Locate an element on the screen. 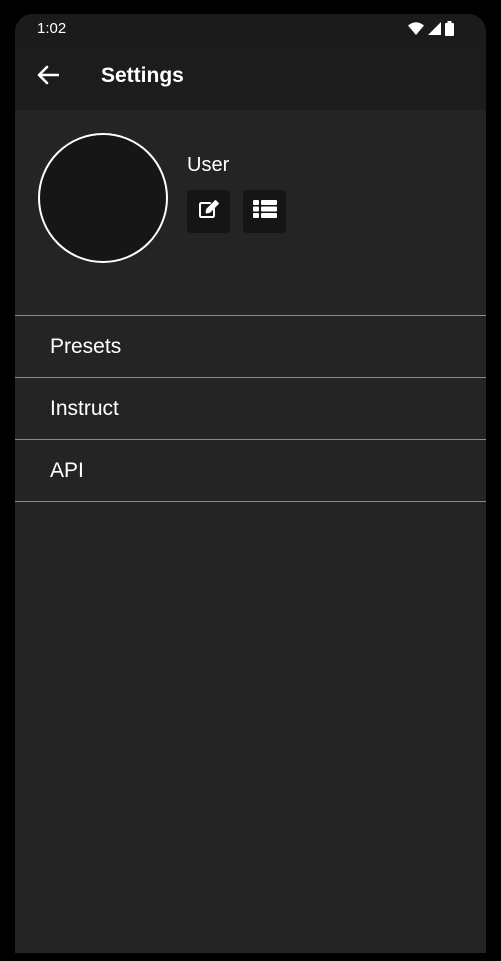 This screenshot has width=501, height=961. list-icon is located at coordinates (264, 211).